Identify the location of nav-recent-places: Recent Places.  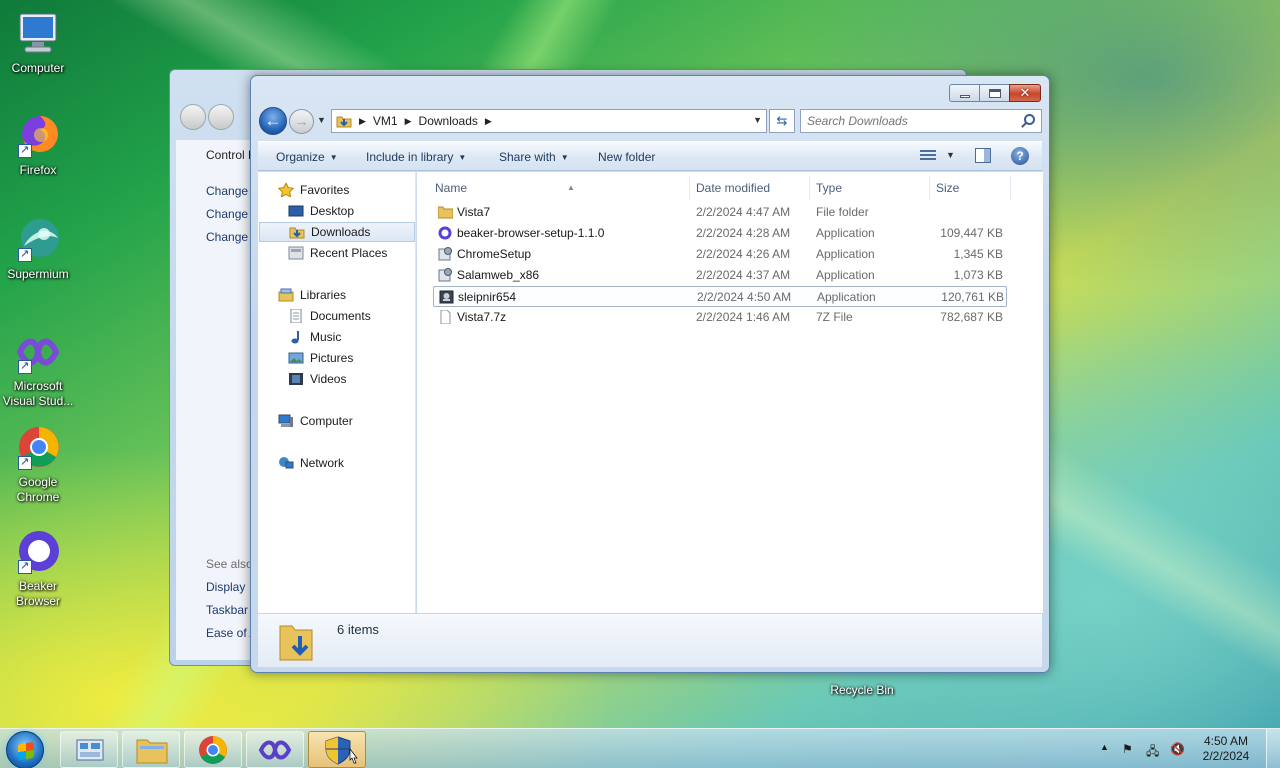
(337, 253).